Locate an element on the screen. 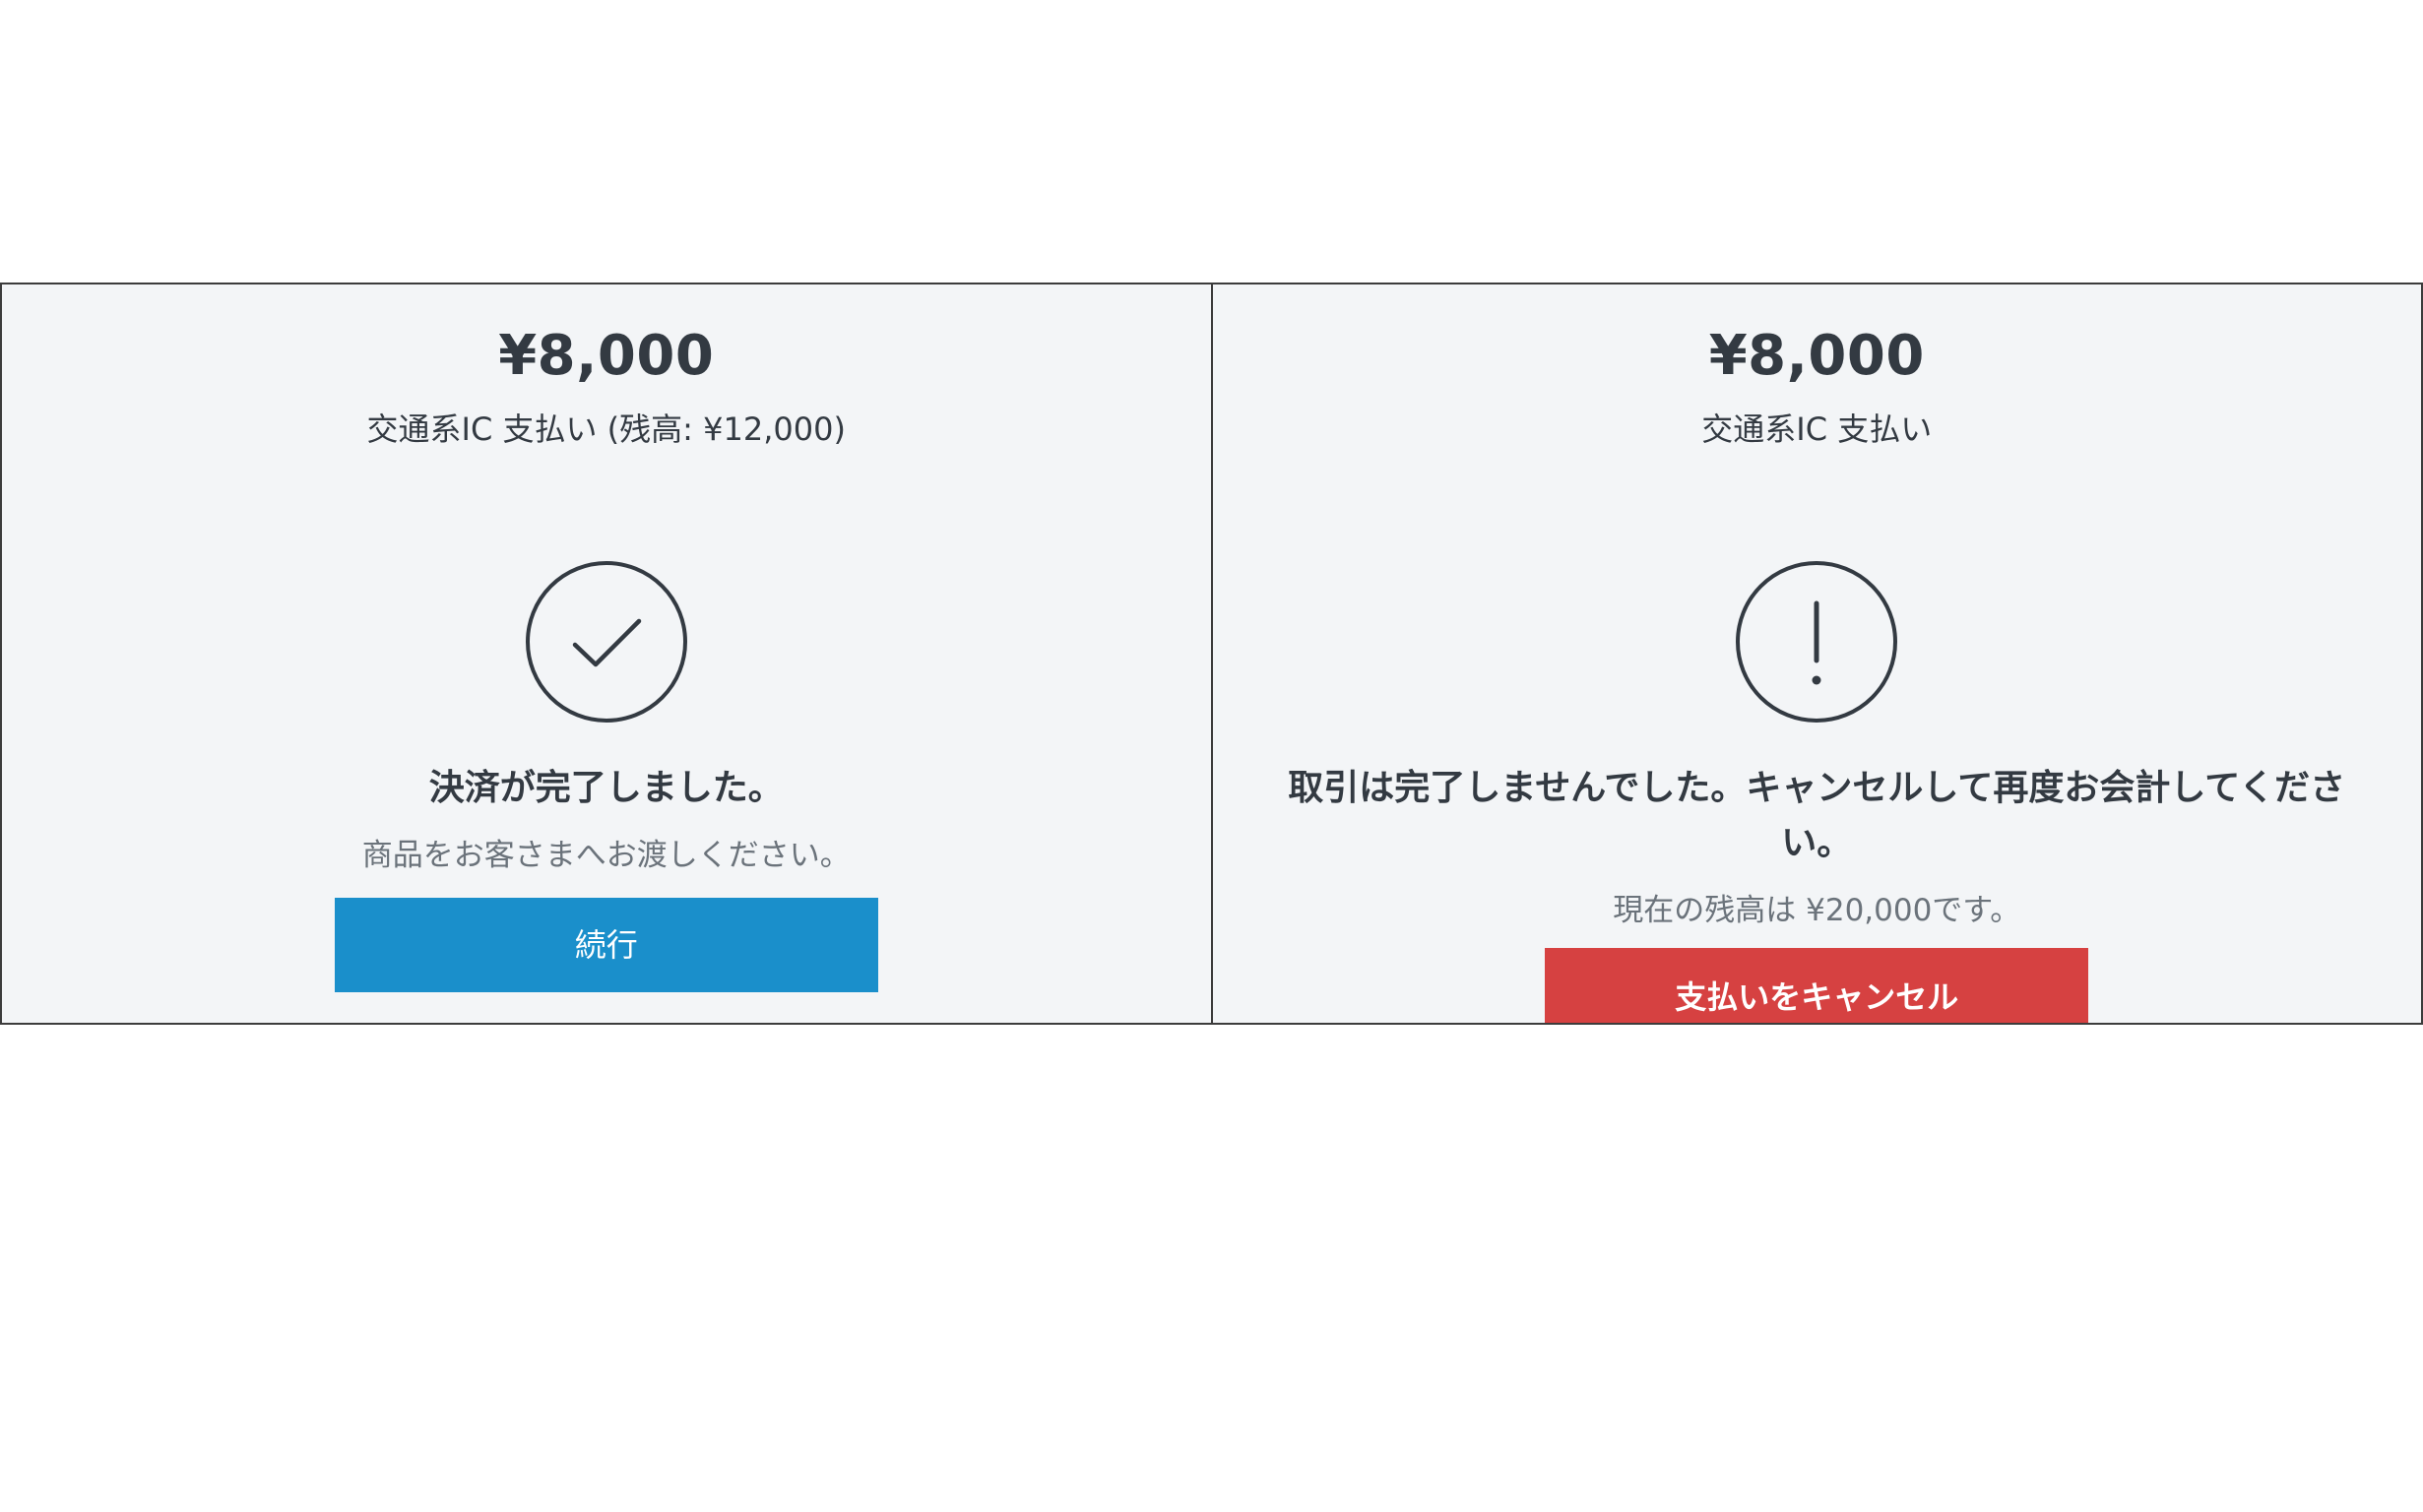 The image size is (2423, 1512). payment-method-label: 交通系IC 支払い is located at coordinates (1817, 429).